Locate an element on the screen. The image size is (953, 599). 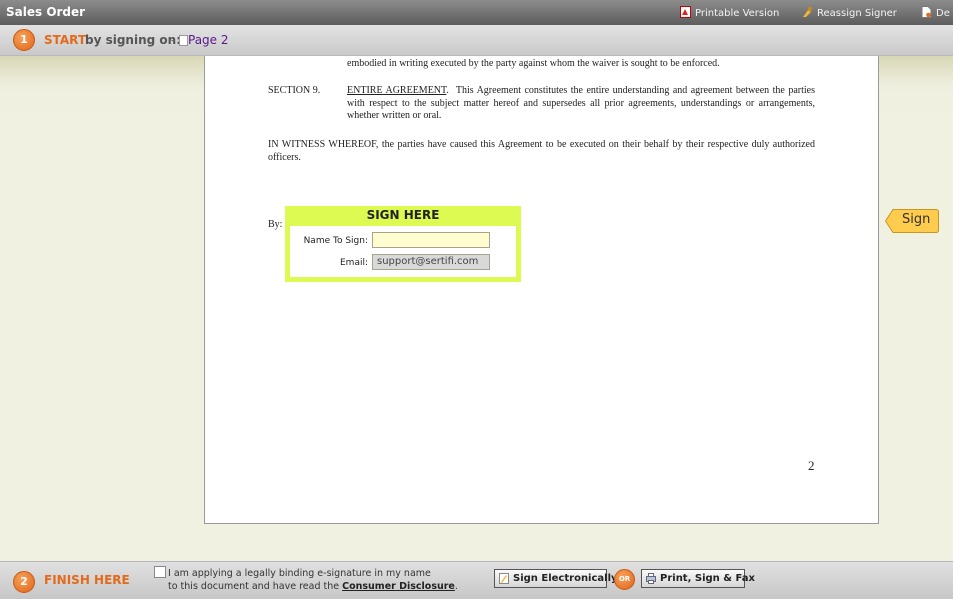
agree-line-2-text: to this document and have read the is located at coordinates (255, 586).